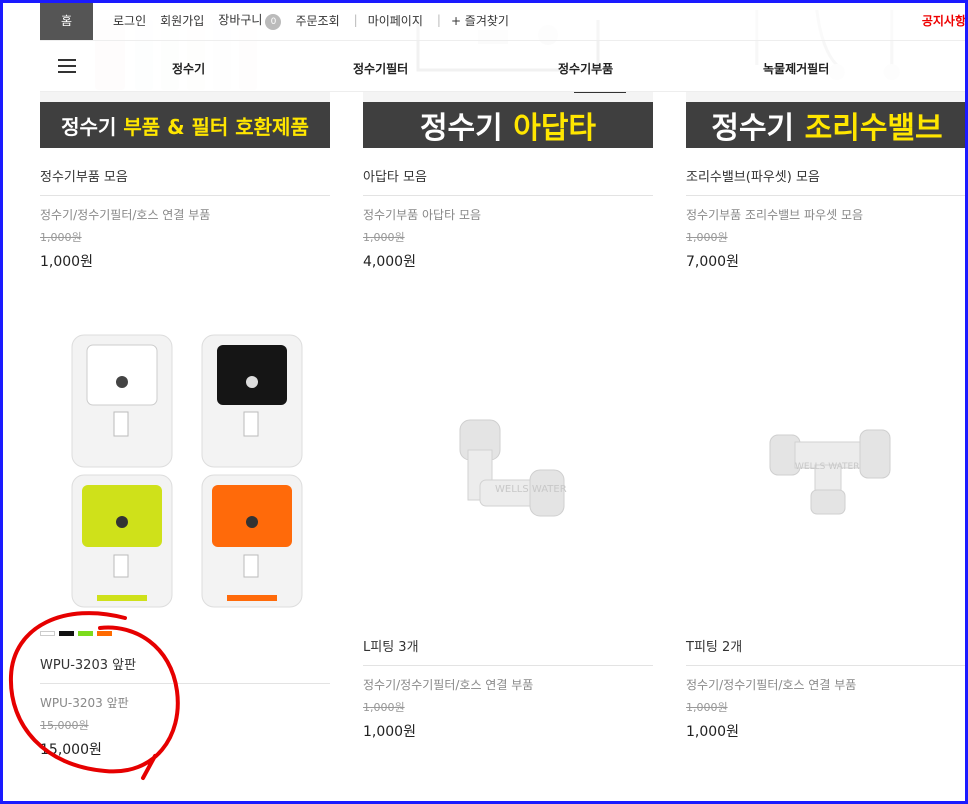 This screenshot has width=968, height=804. I want to click on cart-link: 장바구니 0, so click(250, 20).